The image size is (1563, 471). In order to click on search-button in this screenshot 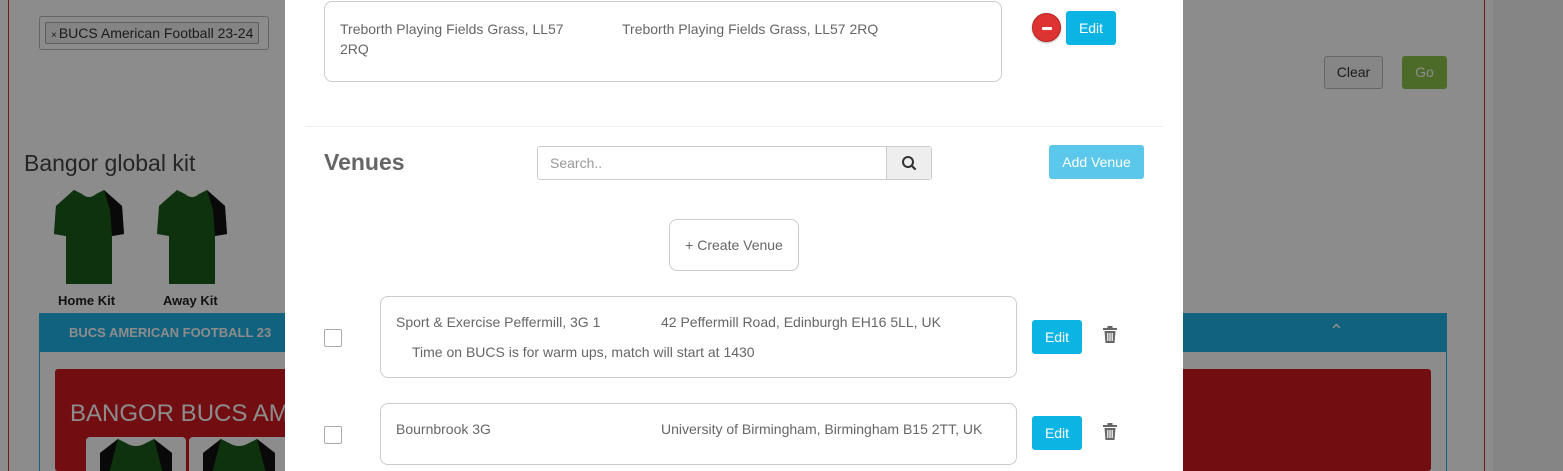, I will do `click(908, 163)`.